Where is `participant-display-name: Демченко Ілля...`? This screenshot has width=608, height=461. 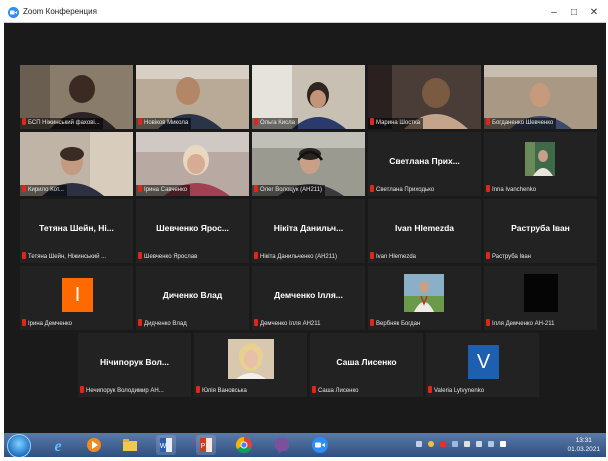
participant-display-name: Демченко Ілля... is located at coordinates (308, 295).